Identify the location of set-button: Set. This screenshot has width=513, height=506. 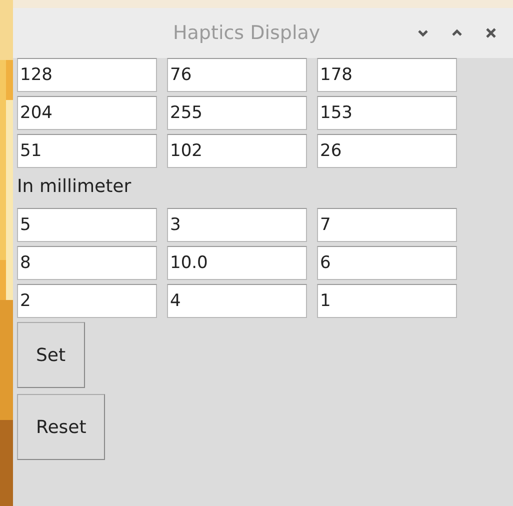
(51, 355).